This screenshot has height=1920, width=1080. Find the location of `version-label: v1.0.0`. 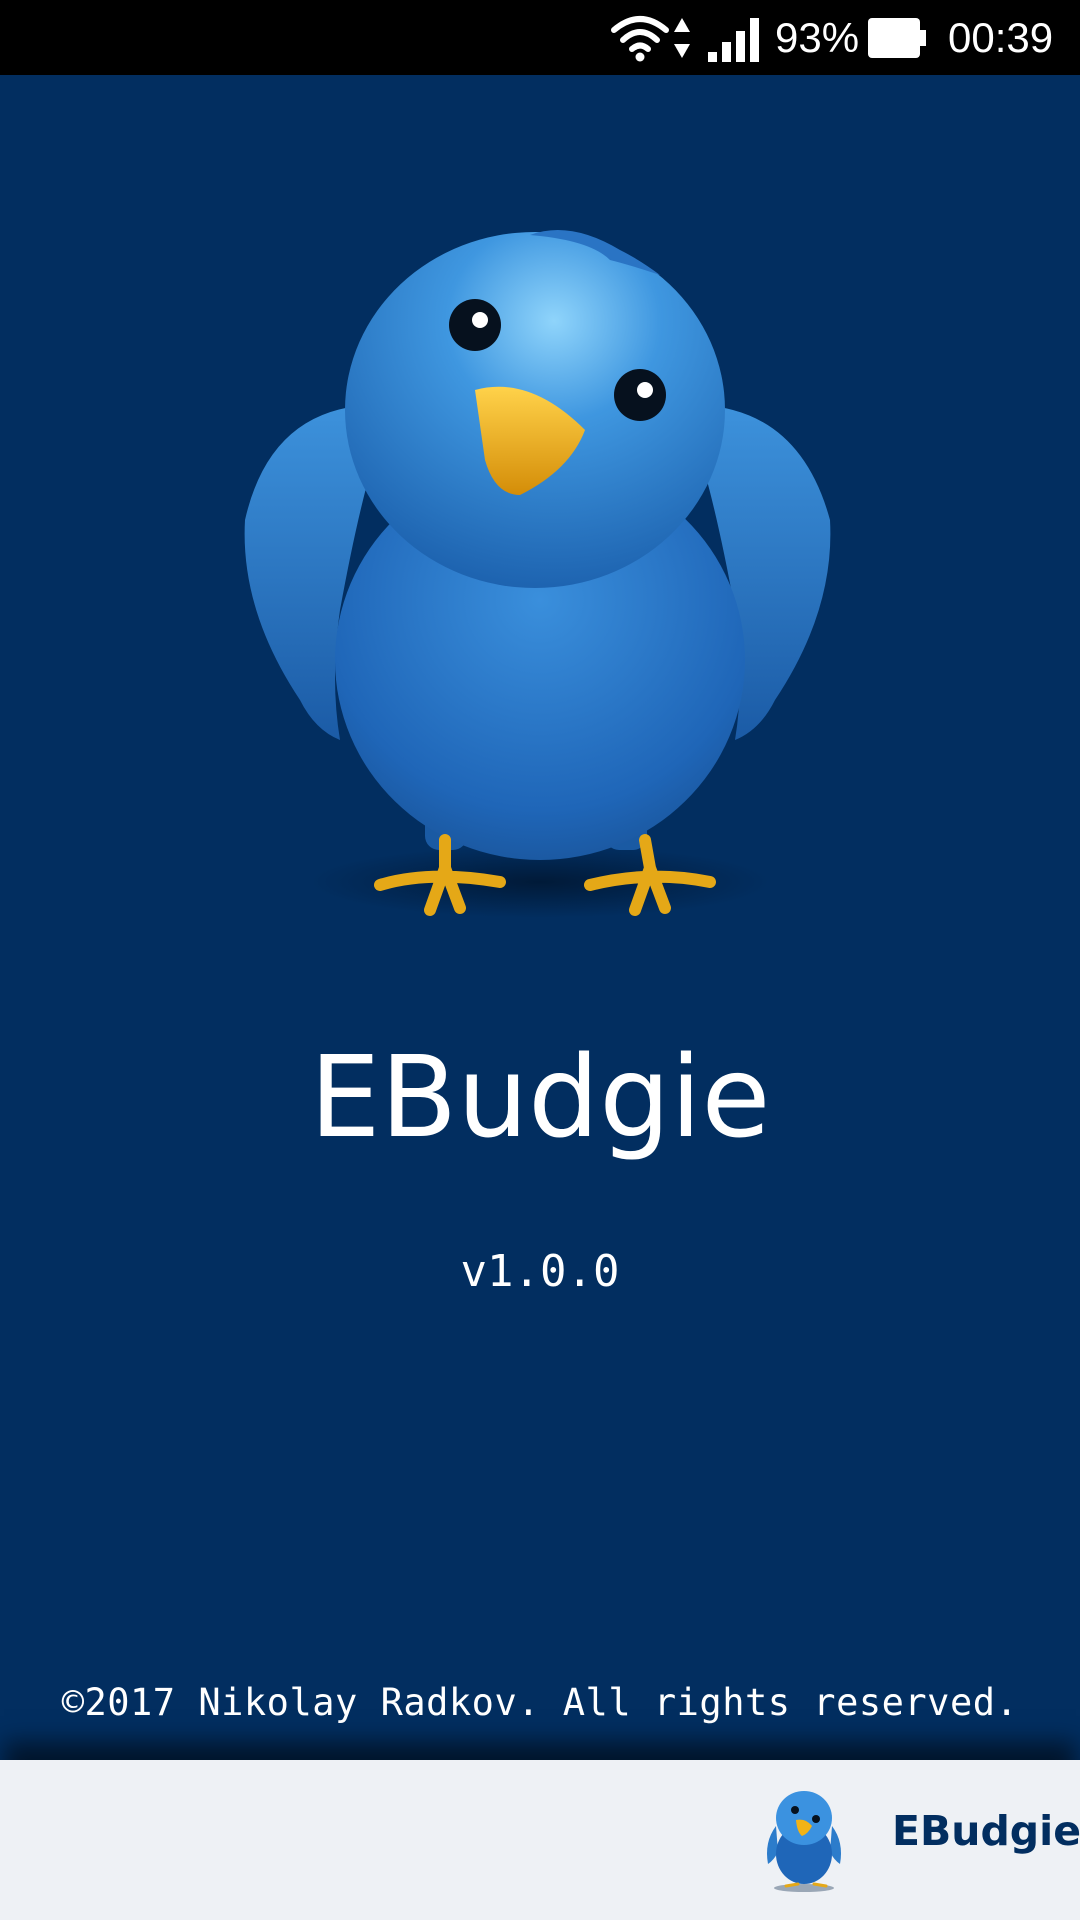

version-label: v1.0.0 is located at coordinates (540, 1271).